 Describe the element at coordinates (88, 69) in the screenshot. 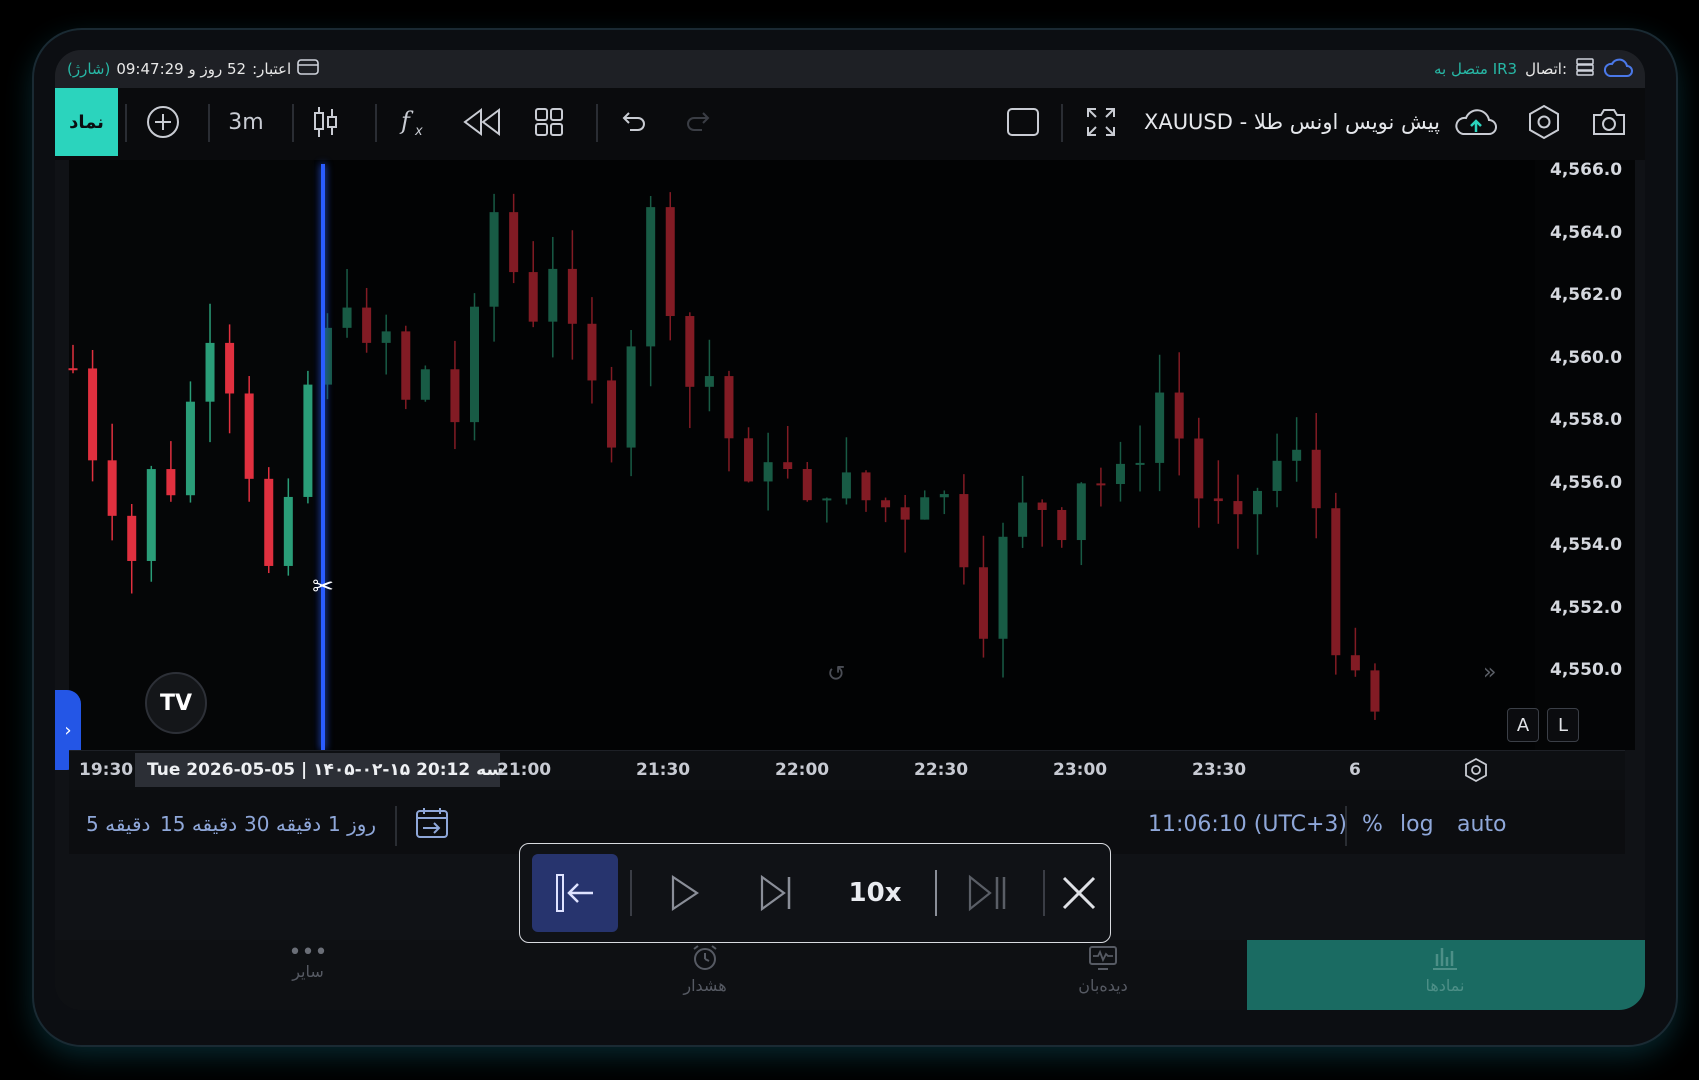

I see `recharge-link: (شارژ)` at that location.